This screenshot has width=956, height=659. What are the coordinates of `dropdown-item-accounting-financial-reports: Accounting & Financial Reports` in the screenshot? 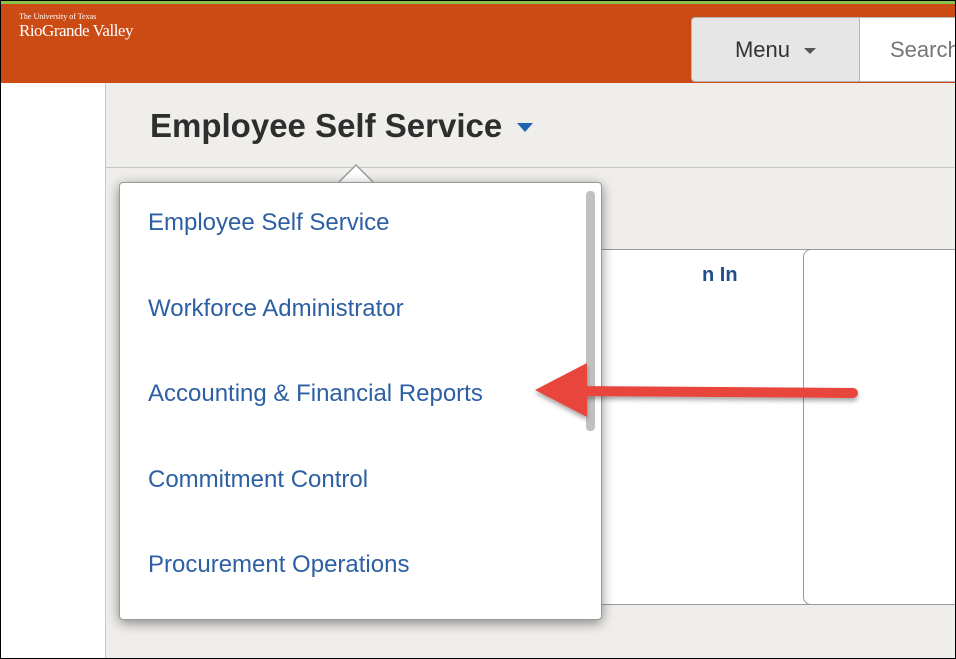 It's located at (315, 394).